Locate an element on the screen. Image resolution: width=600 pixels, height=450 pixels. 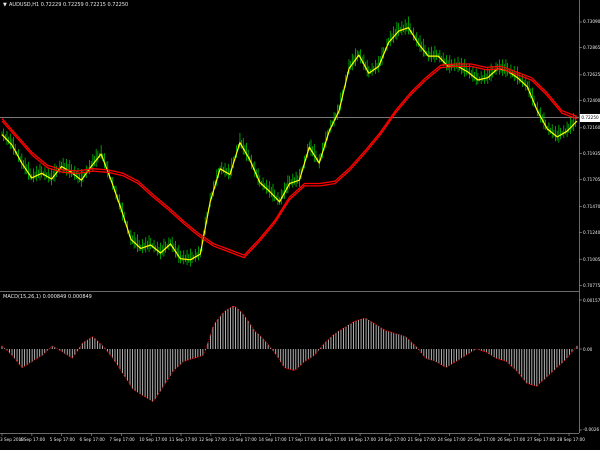
time-tick-label: 11 Sep 17:00 is located at coordinates (183, 439).